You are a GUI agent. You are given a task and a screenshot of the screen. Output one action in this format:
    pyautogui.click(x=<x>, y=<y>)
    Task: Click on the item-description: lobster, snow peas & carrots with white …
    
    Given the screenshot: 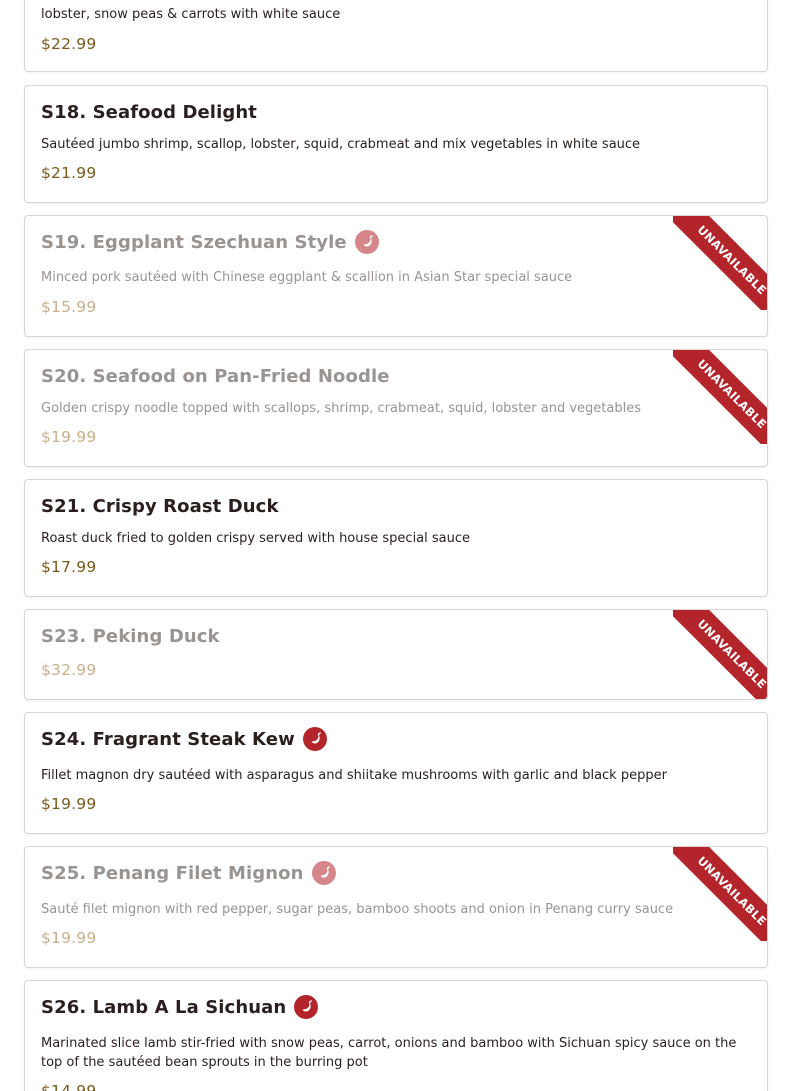 What is the action you would take?
    pyautogui.click(x=191, y=14)
    